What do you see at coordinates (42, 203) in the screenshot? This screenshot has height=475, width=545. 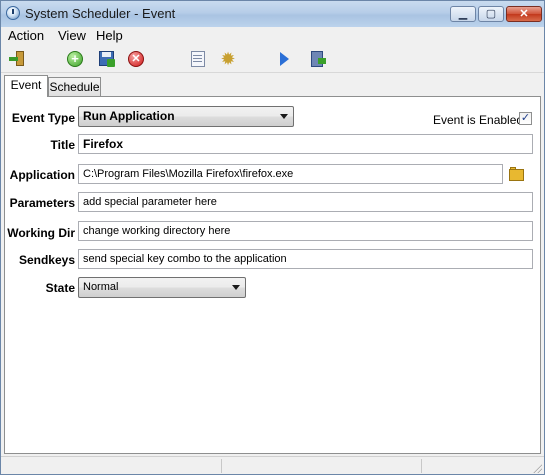 I see `parameters-label: Parameters` at bounding box center [42, 203].